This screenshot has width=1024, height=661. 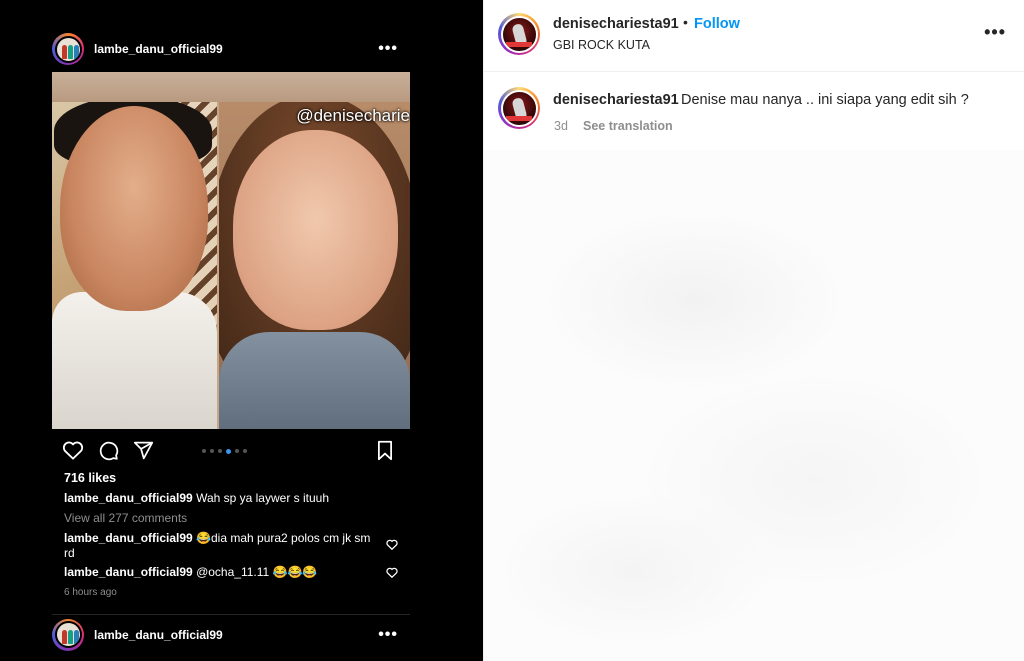 I want to click on caption-username: lambe_danu_official99, so click(x=128, y=498).